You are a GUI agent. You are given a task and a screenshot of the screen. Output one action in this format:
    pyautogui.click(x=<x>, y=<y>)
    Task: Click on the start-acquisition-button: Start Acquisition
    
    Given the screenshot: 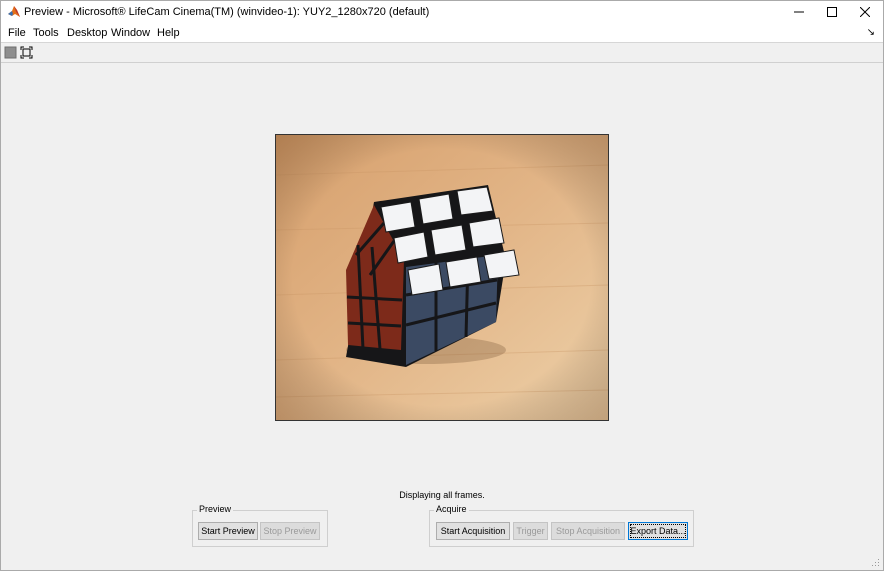 What is the action you would take?
    pyautogui.click(x=473, y=531)
    